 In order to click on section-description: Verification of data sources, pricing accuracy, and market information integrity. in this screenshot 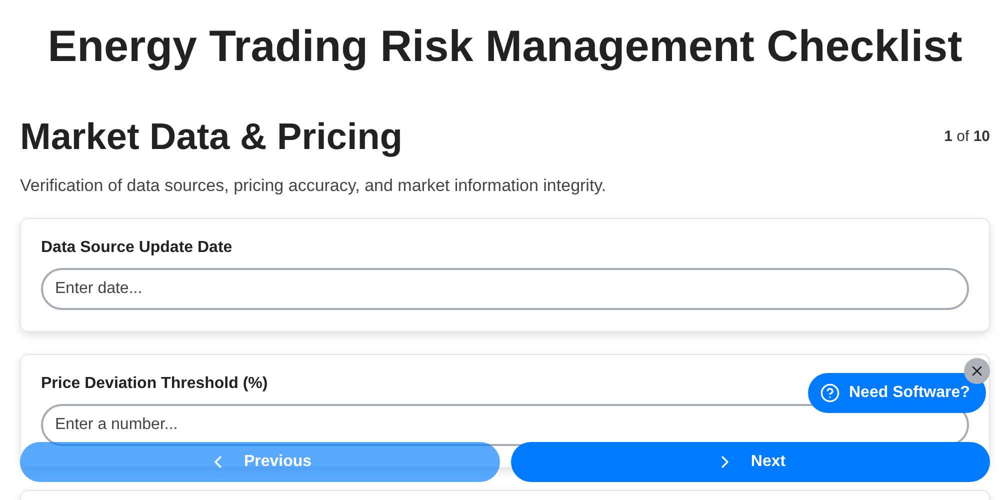, I will do `click(314, 186)`.